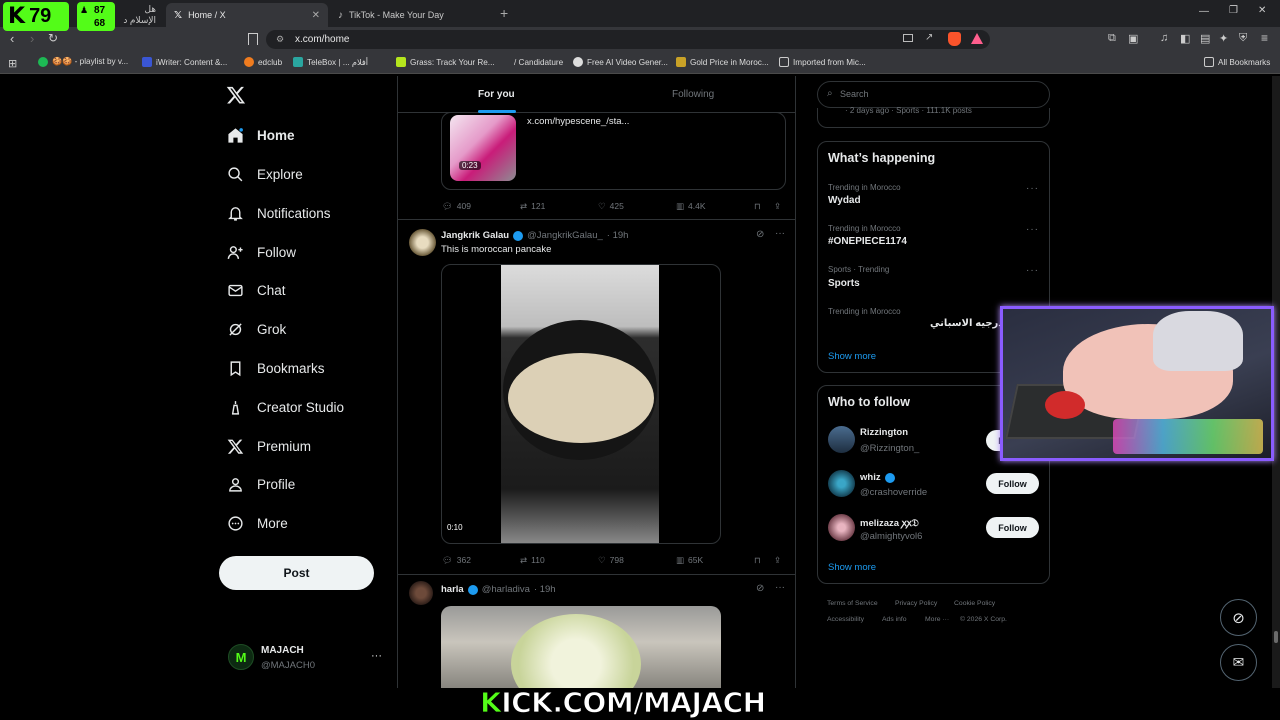 The width and height of the screenshot is (1280, 720). I want to click on share-icon: ↗, so click(929, 37).